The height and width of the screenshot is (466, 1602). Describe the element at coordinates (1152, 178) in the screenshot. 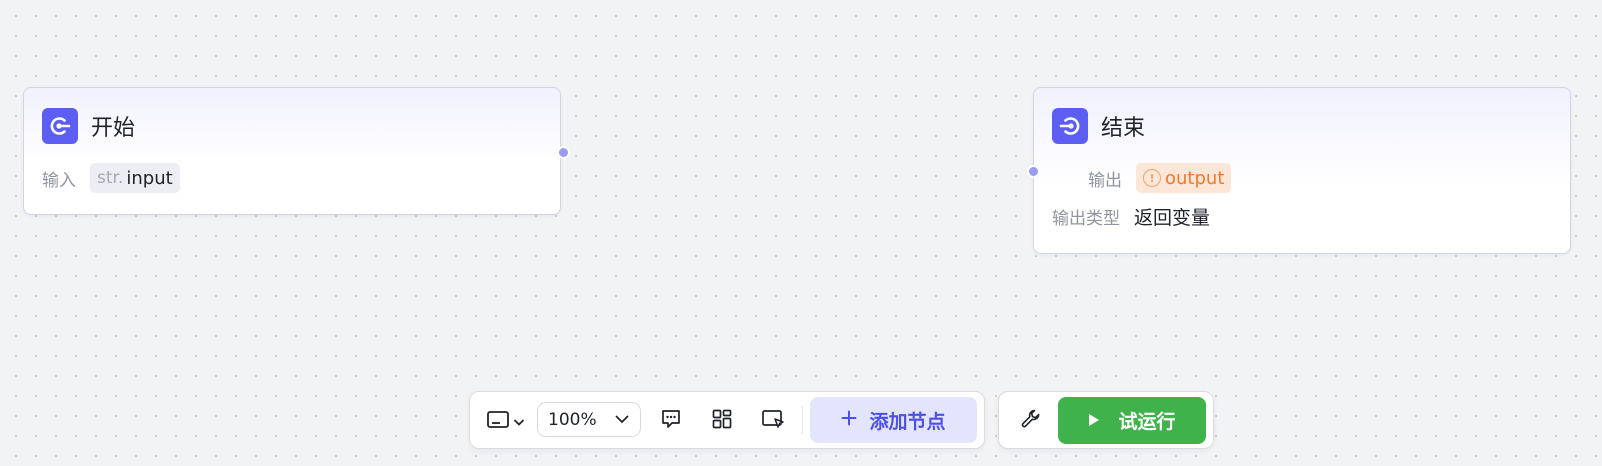

I see `warning-icon: !` at that location.